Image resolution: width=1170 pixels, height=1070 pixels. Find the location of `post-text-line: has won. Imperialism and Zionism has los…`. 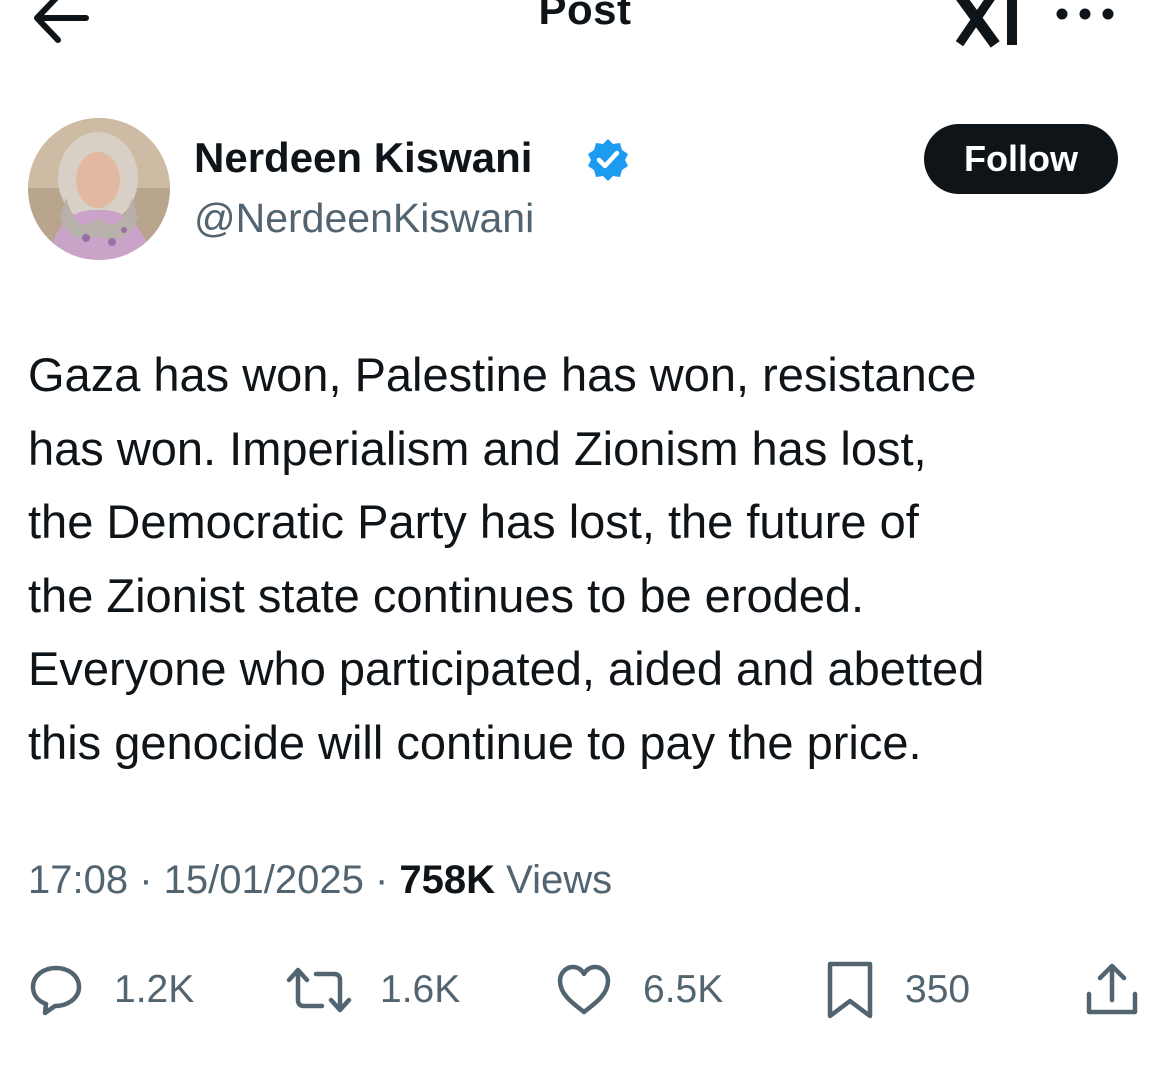

post-text-line: has won. Imperialism and Zionism has los… is located at coordinates (477, 448).